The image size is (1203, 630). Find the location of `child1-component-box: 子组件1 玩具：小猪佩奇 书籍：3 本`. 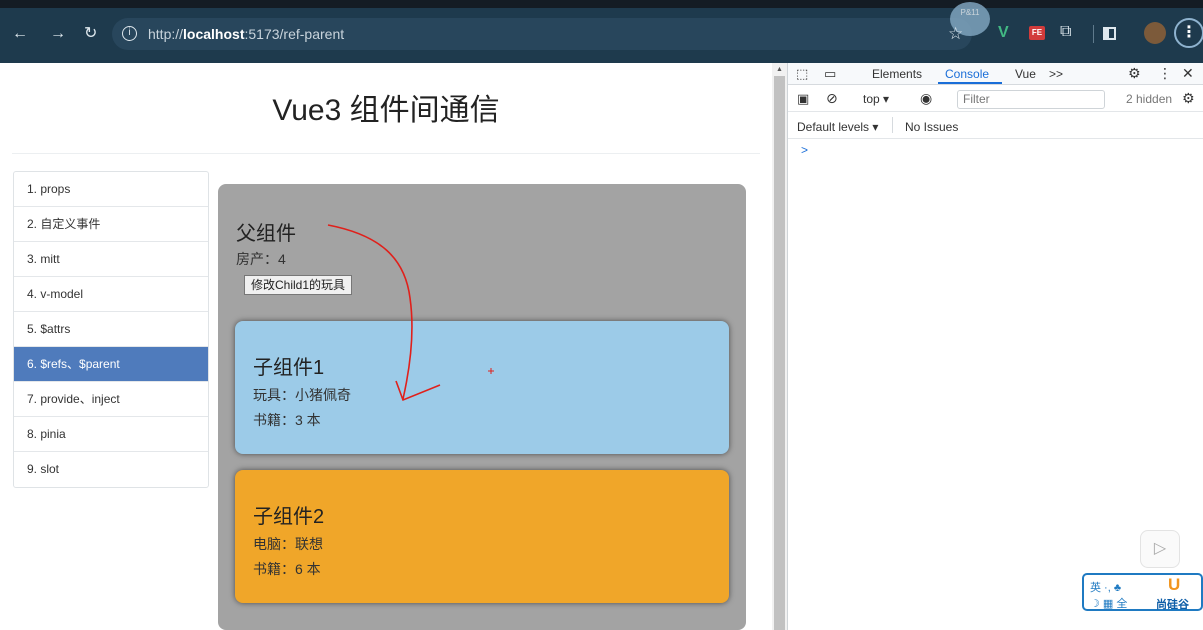

child1-component-box: 子组件1 玩具：小猪佩奇 书籍：3 本 is located at coordinates (482, 387).